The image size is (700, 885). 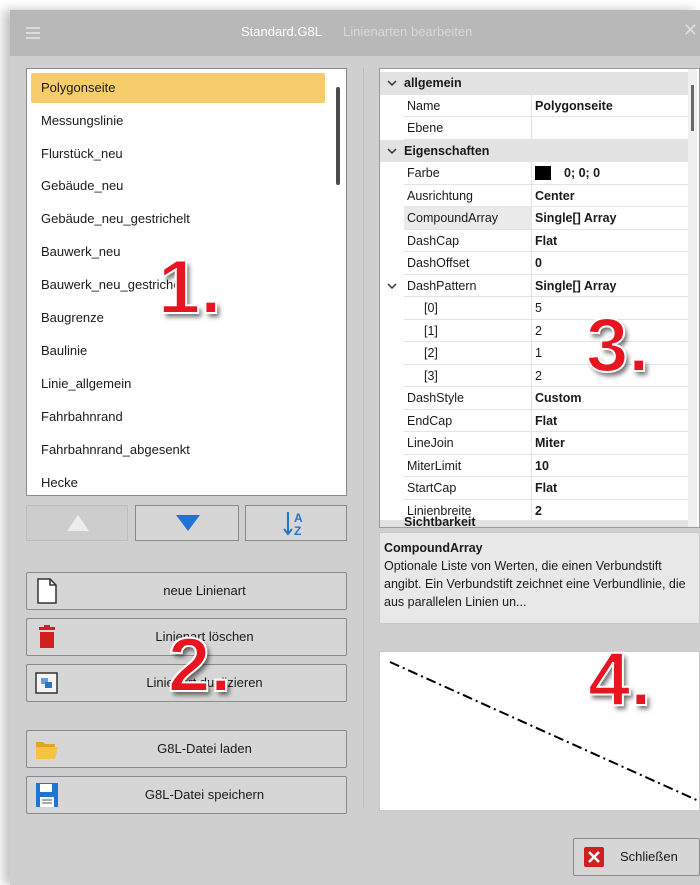 I want to click on move-down-button, so click(x=187, y=523).